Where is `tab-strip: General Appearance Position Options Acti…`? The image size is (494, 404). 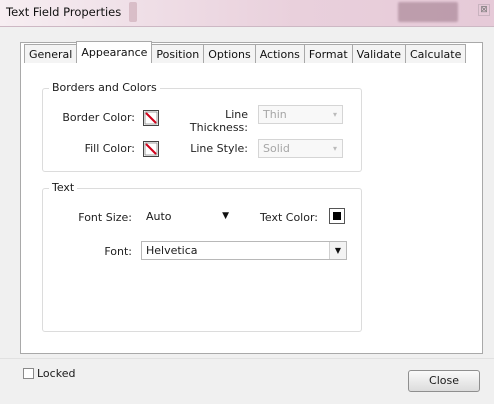 tab-strip: General Appearance Position Options Acti… is located at coordinates (245, 52).